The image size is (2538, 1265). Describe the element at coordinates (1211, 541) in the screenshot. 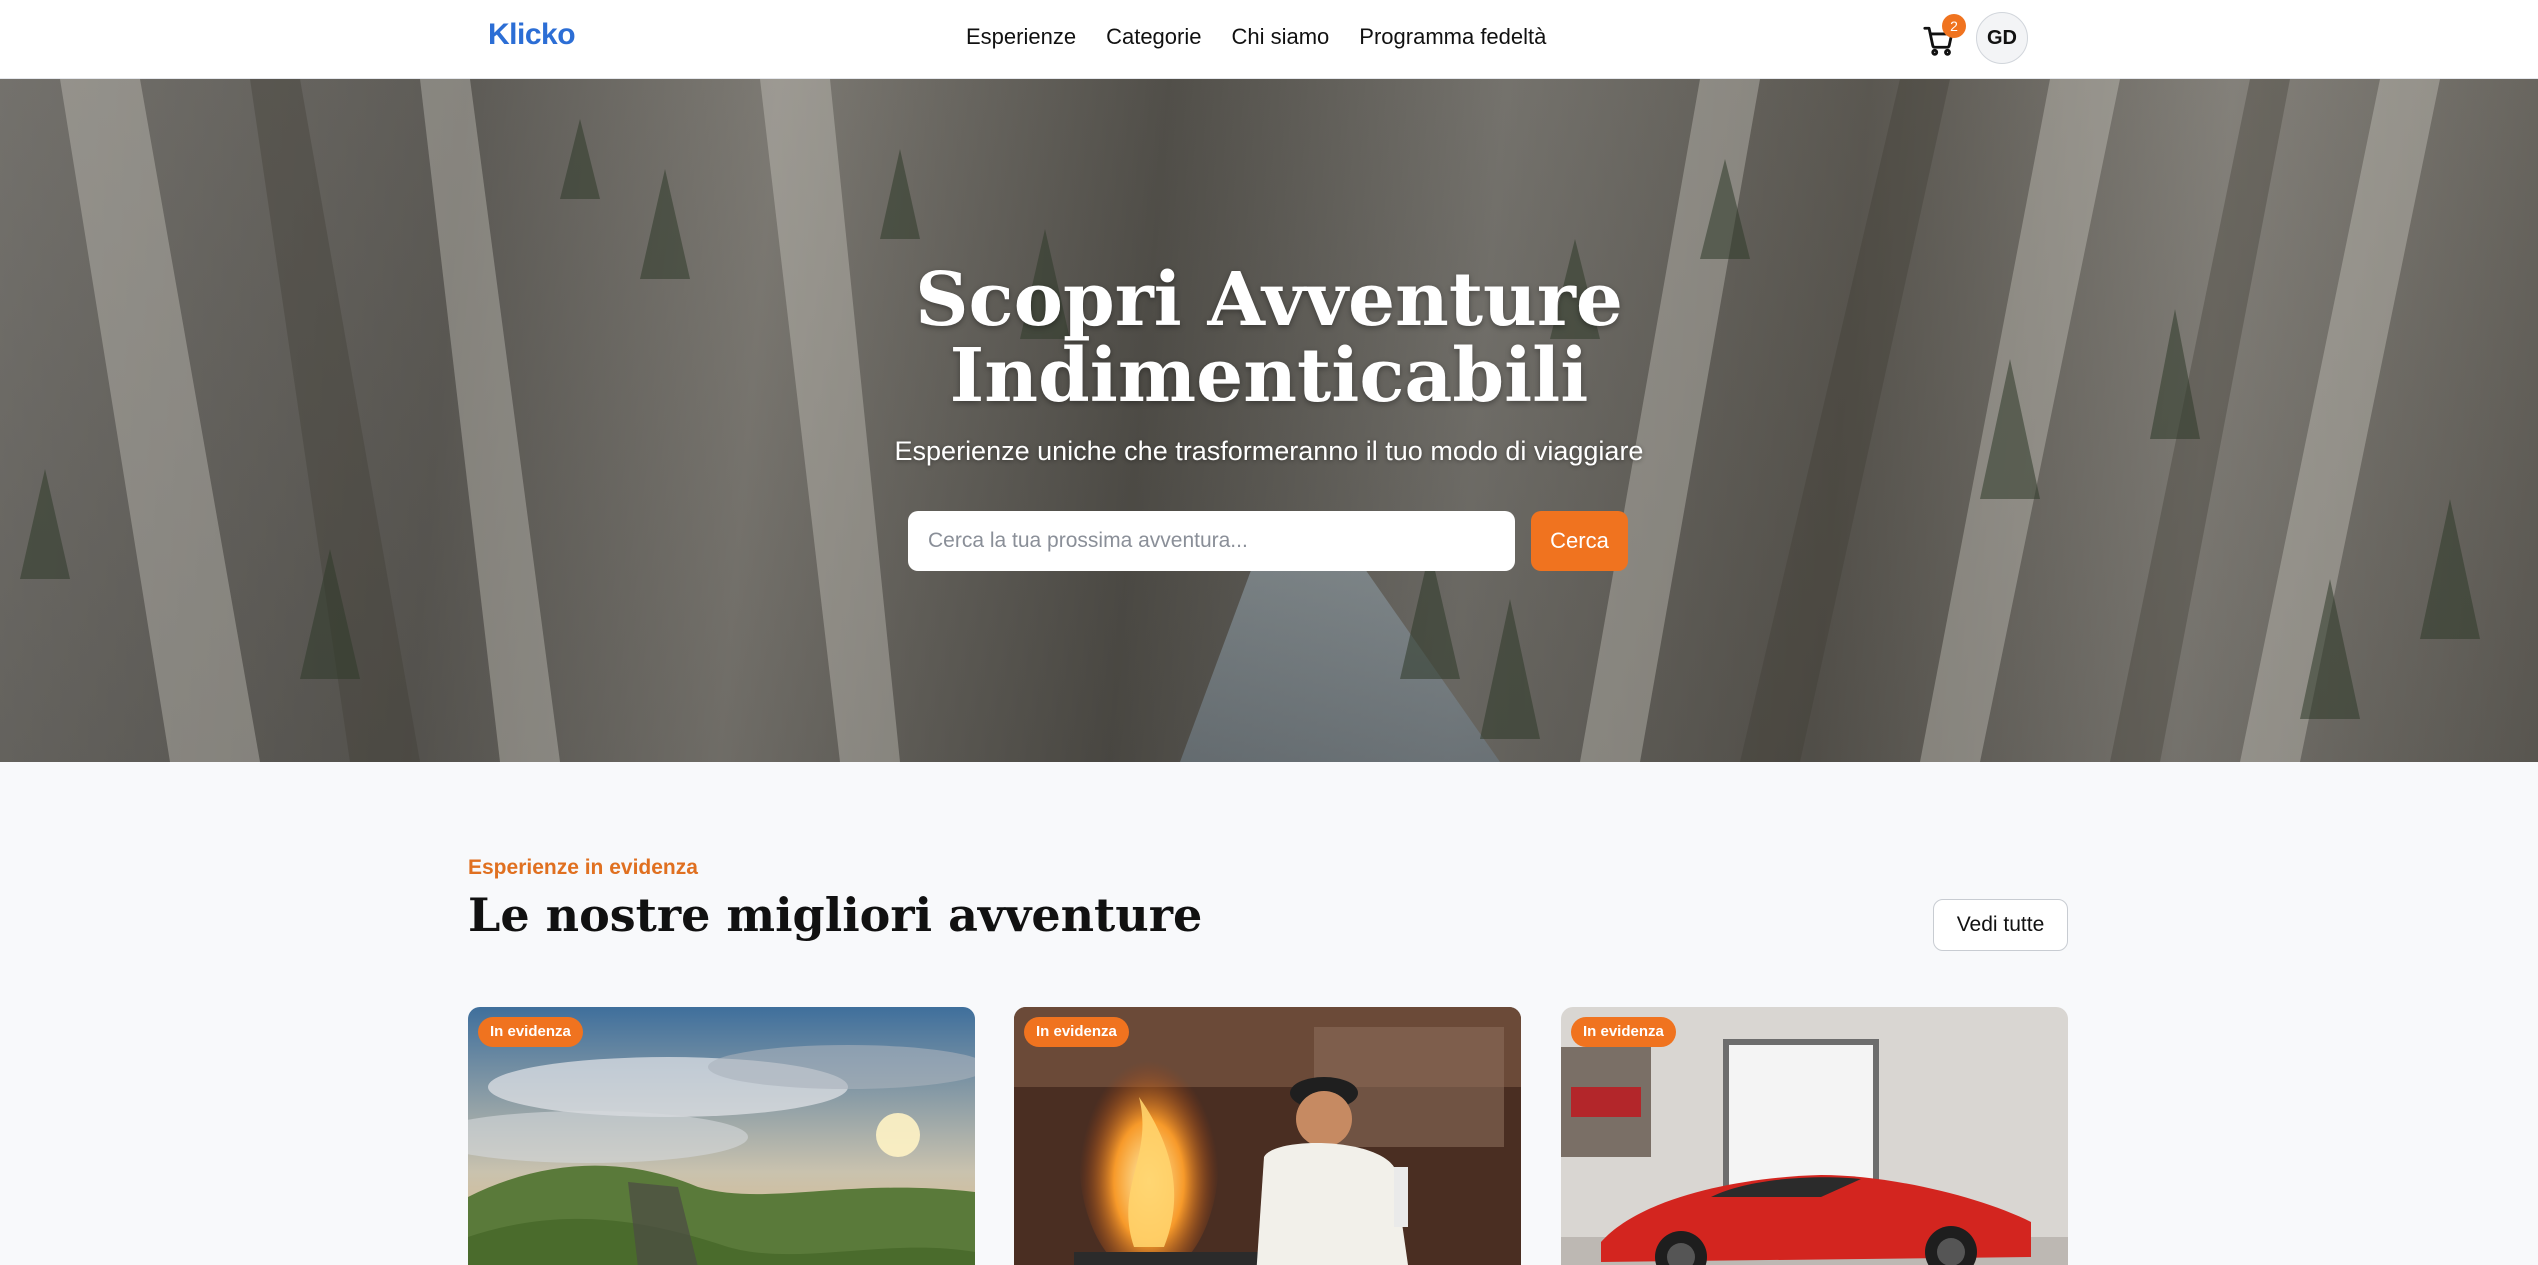

I see `search-input` at that location.